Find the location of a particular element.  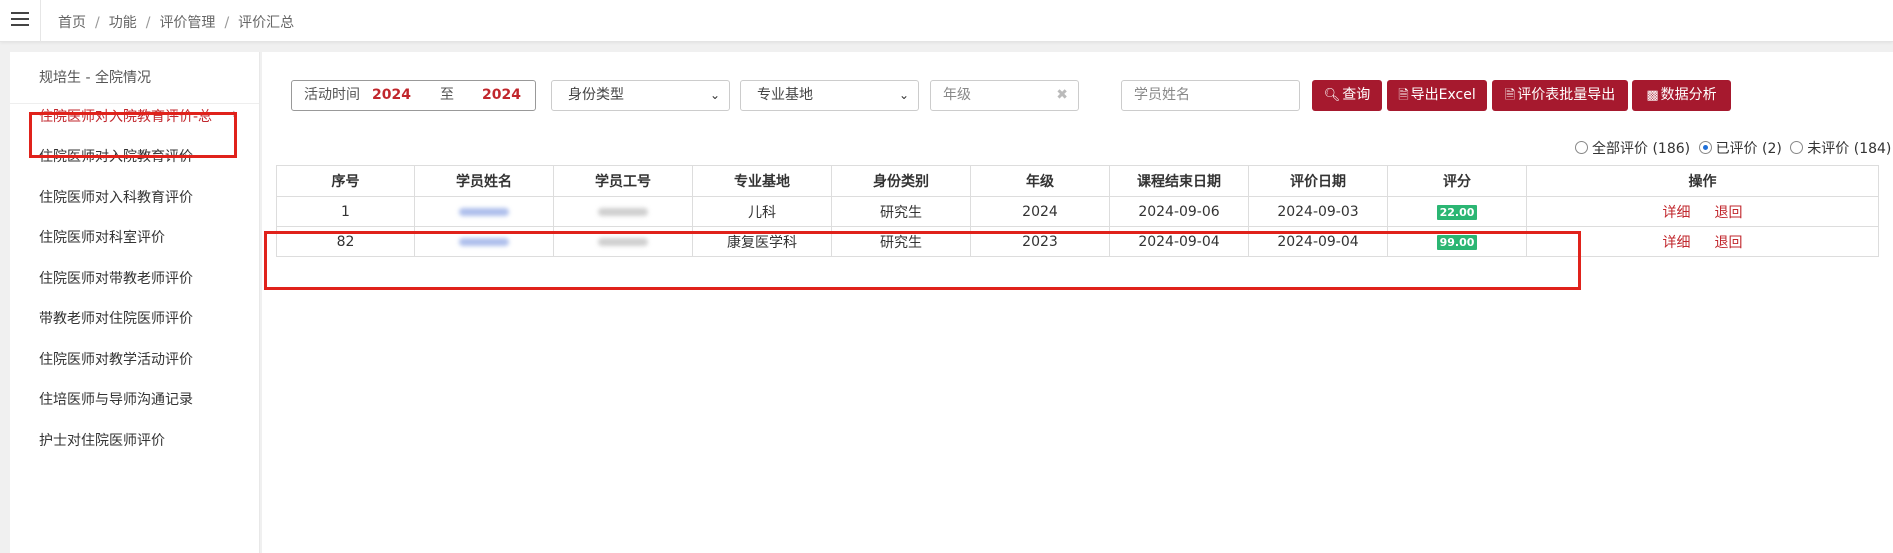

col-header: 专业基地 is located at coordinates (762, 181).